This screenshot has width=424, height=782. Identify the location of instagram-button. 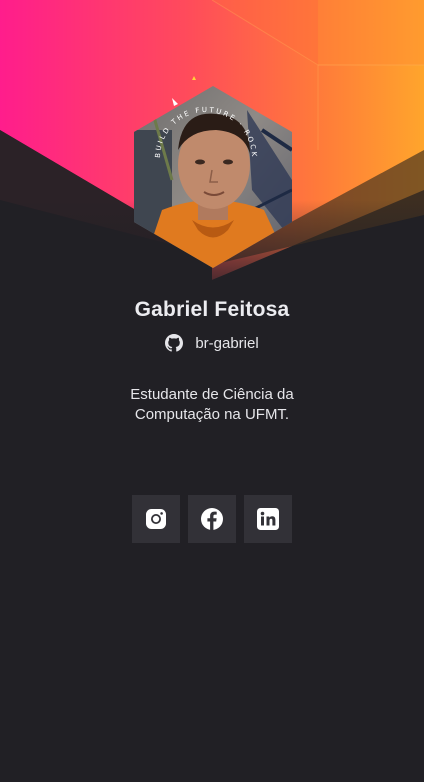
(156, 519).